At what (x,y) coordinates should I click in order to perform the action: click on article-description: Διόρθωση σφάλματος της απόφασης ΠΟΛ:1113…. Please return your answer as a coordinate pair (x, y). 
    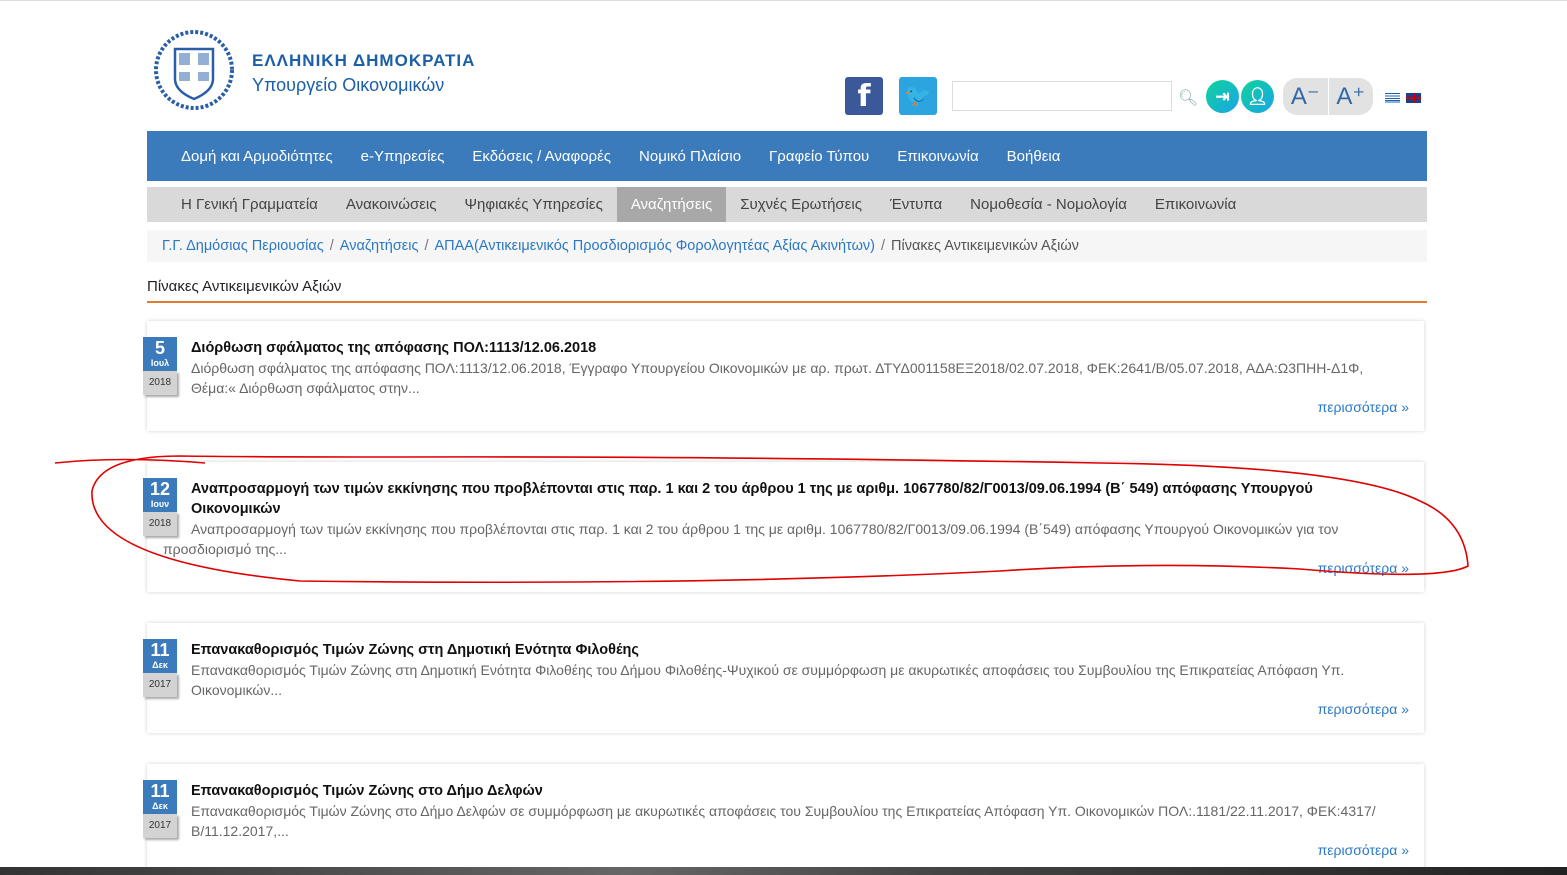
    Looking at the image, I should click on (777, 378).